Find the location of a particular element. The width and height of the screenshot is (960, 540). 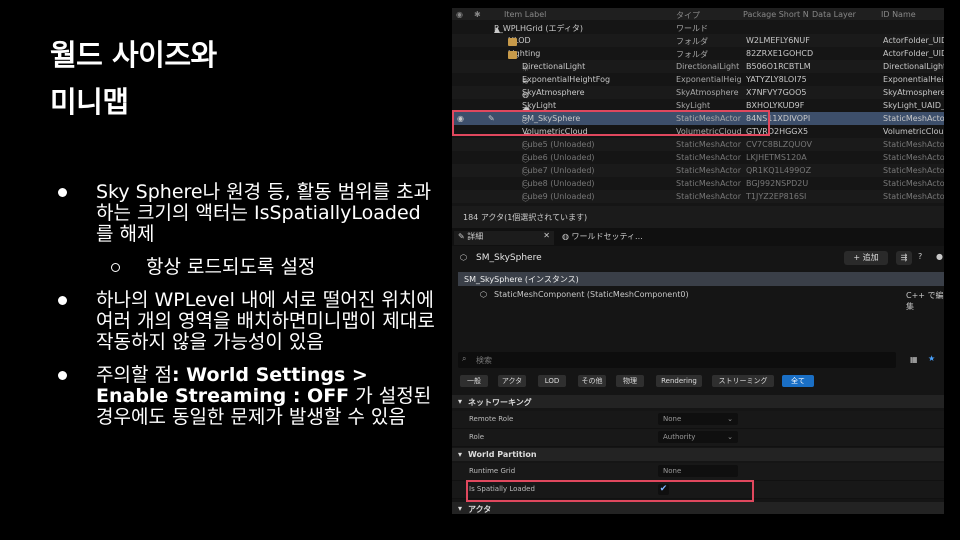

filter-chip: ストリーミング is located at coordinates (743, 381).